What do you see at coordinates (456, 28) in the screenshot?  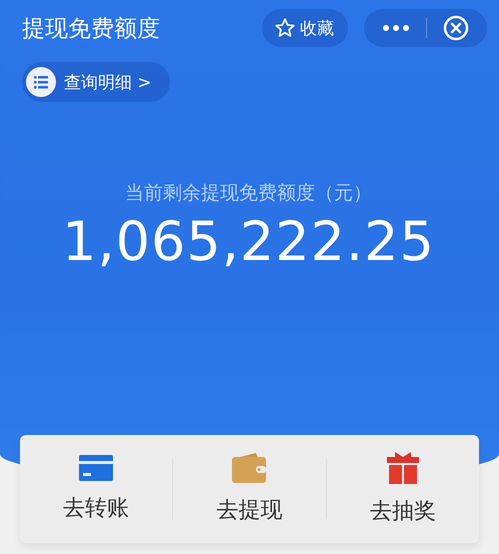 I see `close-icon` at bounding box center [456, 28].